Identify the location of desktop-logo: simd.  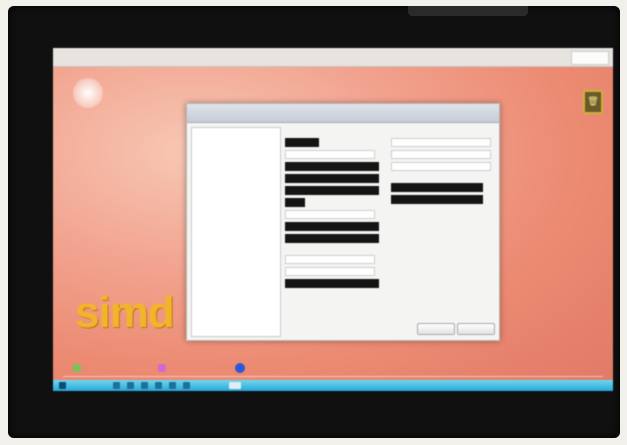
(125, 312).